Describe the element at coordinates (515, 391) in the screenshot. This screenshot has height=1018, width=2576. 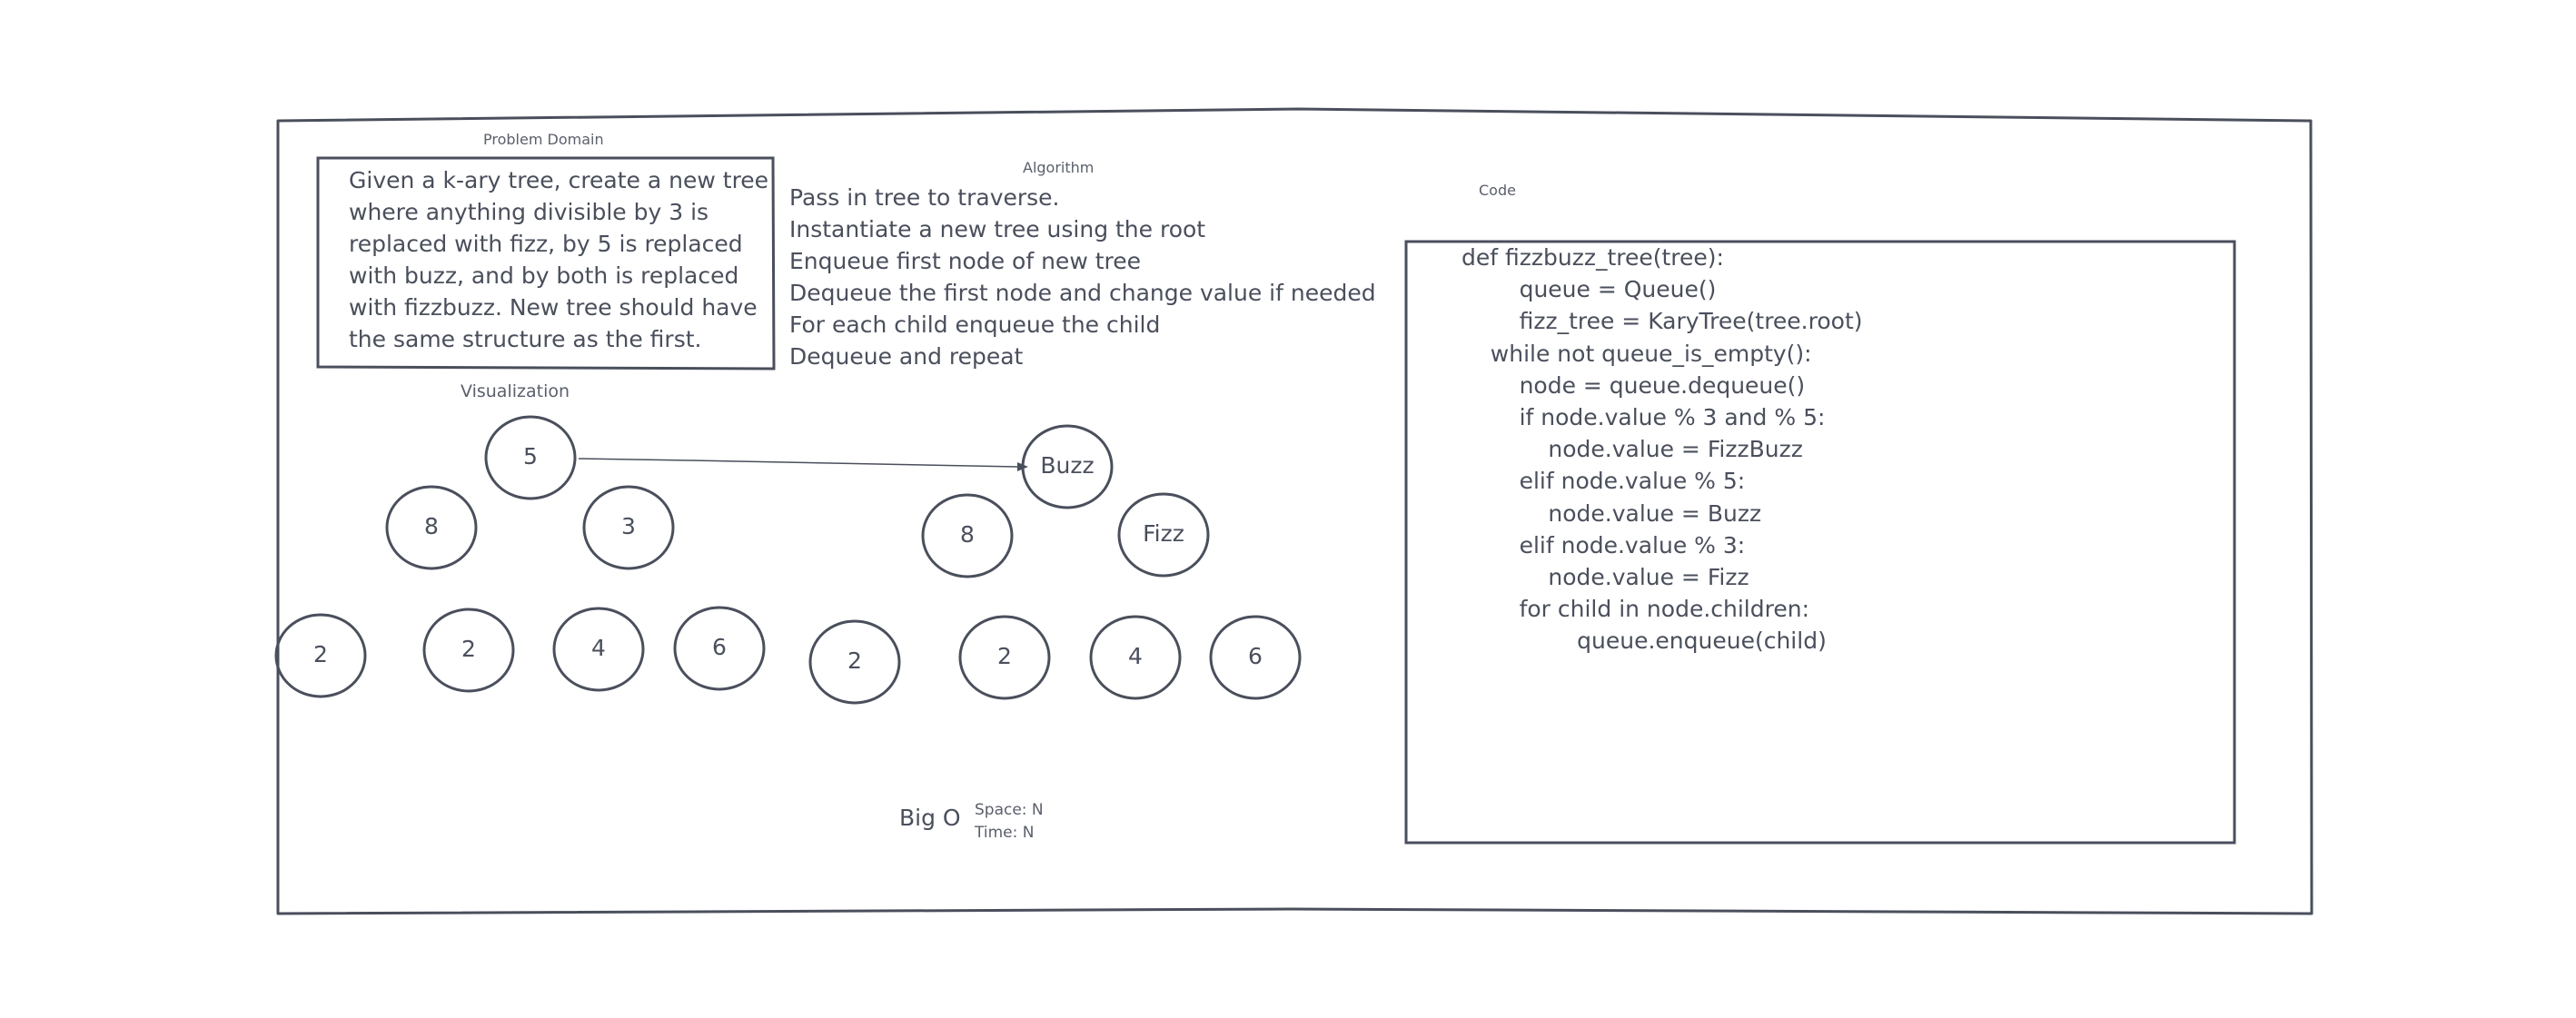
I see `visualization-title: Visualization` at that location.